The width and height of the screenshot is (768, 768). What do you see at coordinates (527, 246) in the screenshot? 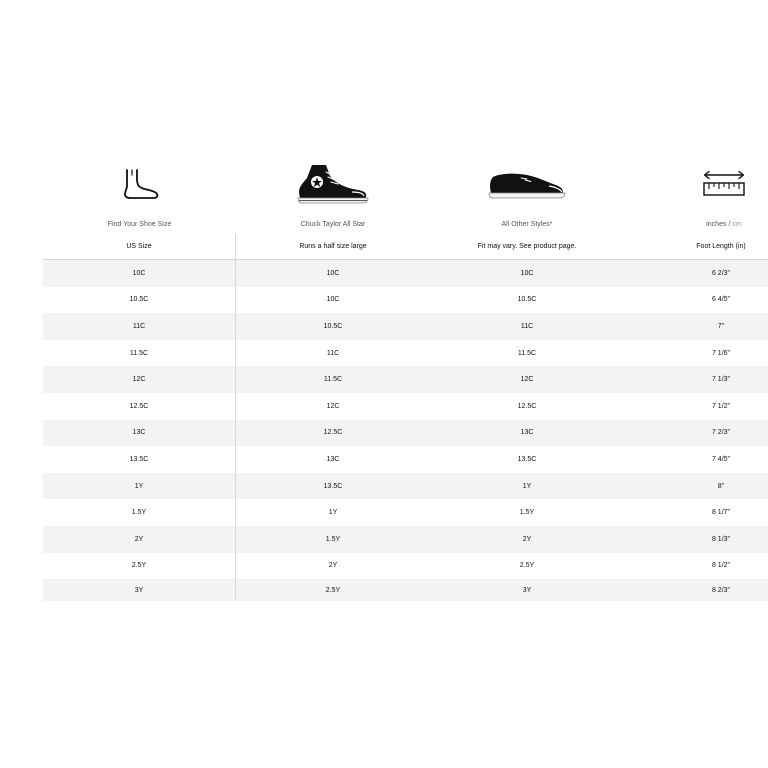
I see `header-other-styles: Fit may vary. See product page.` at bounding box center [527, 246].